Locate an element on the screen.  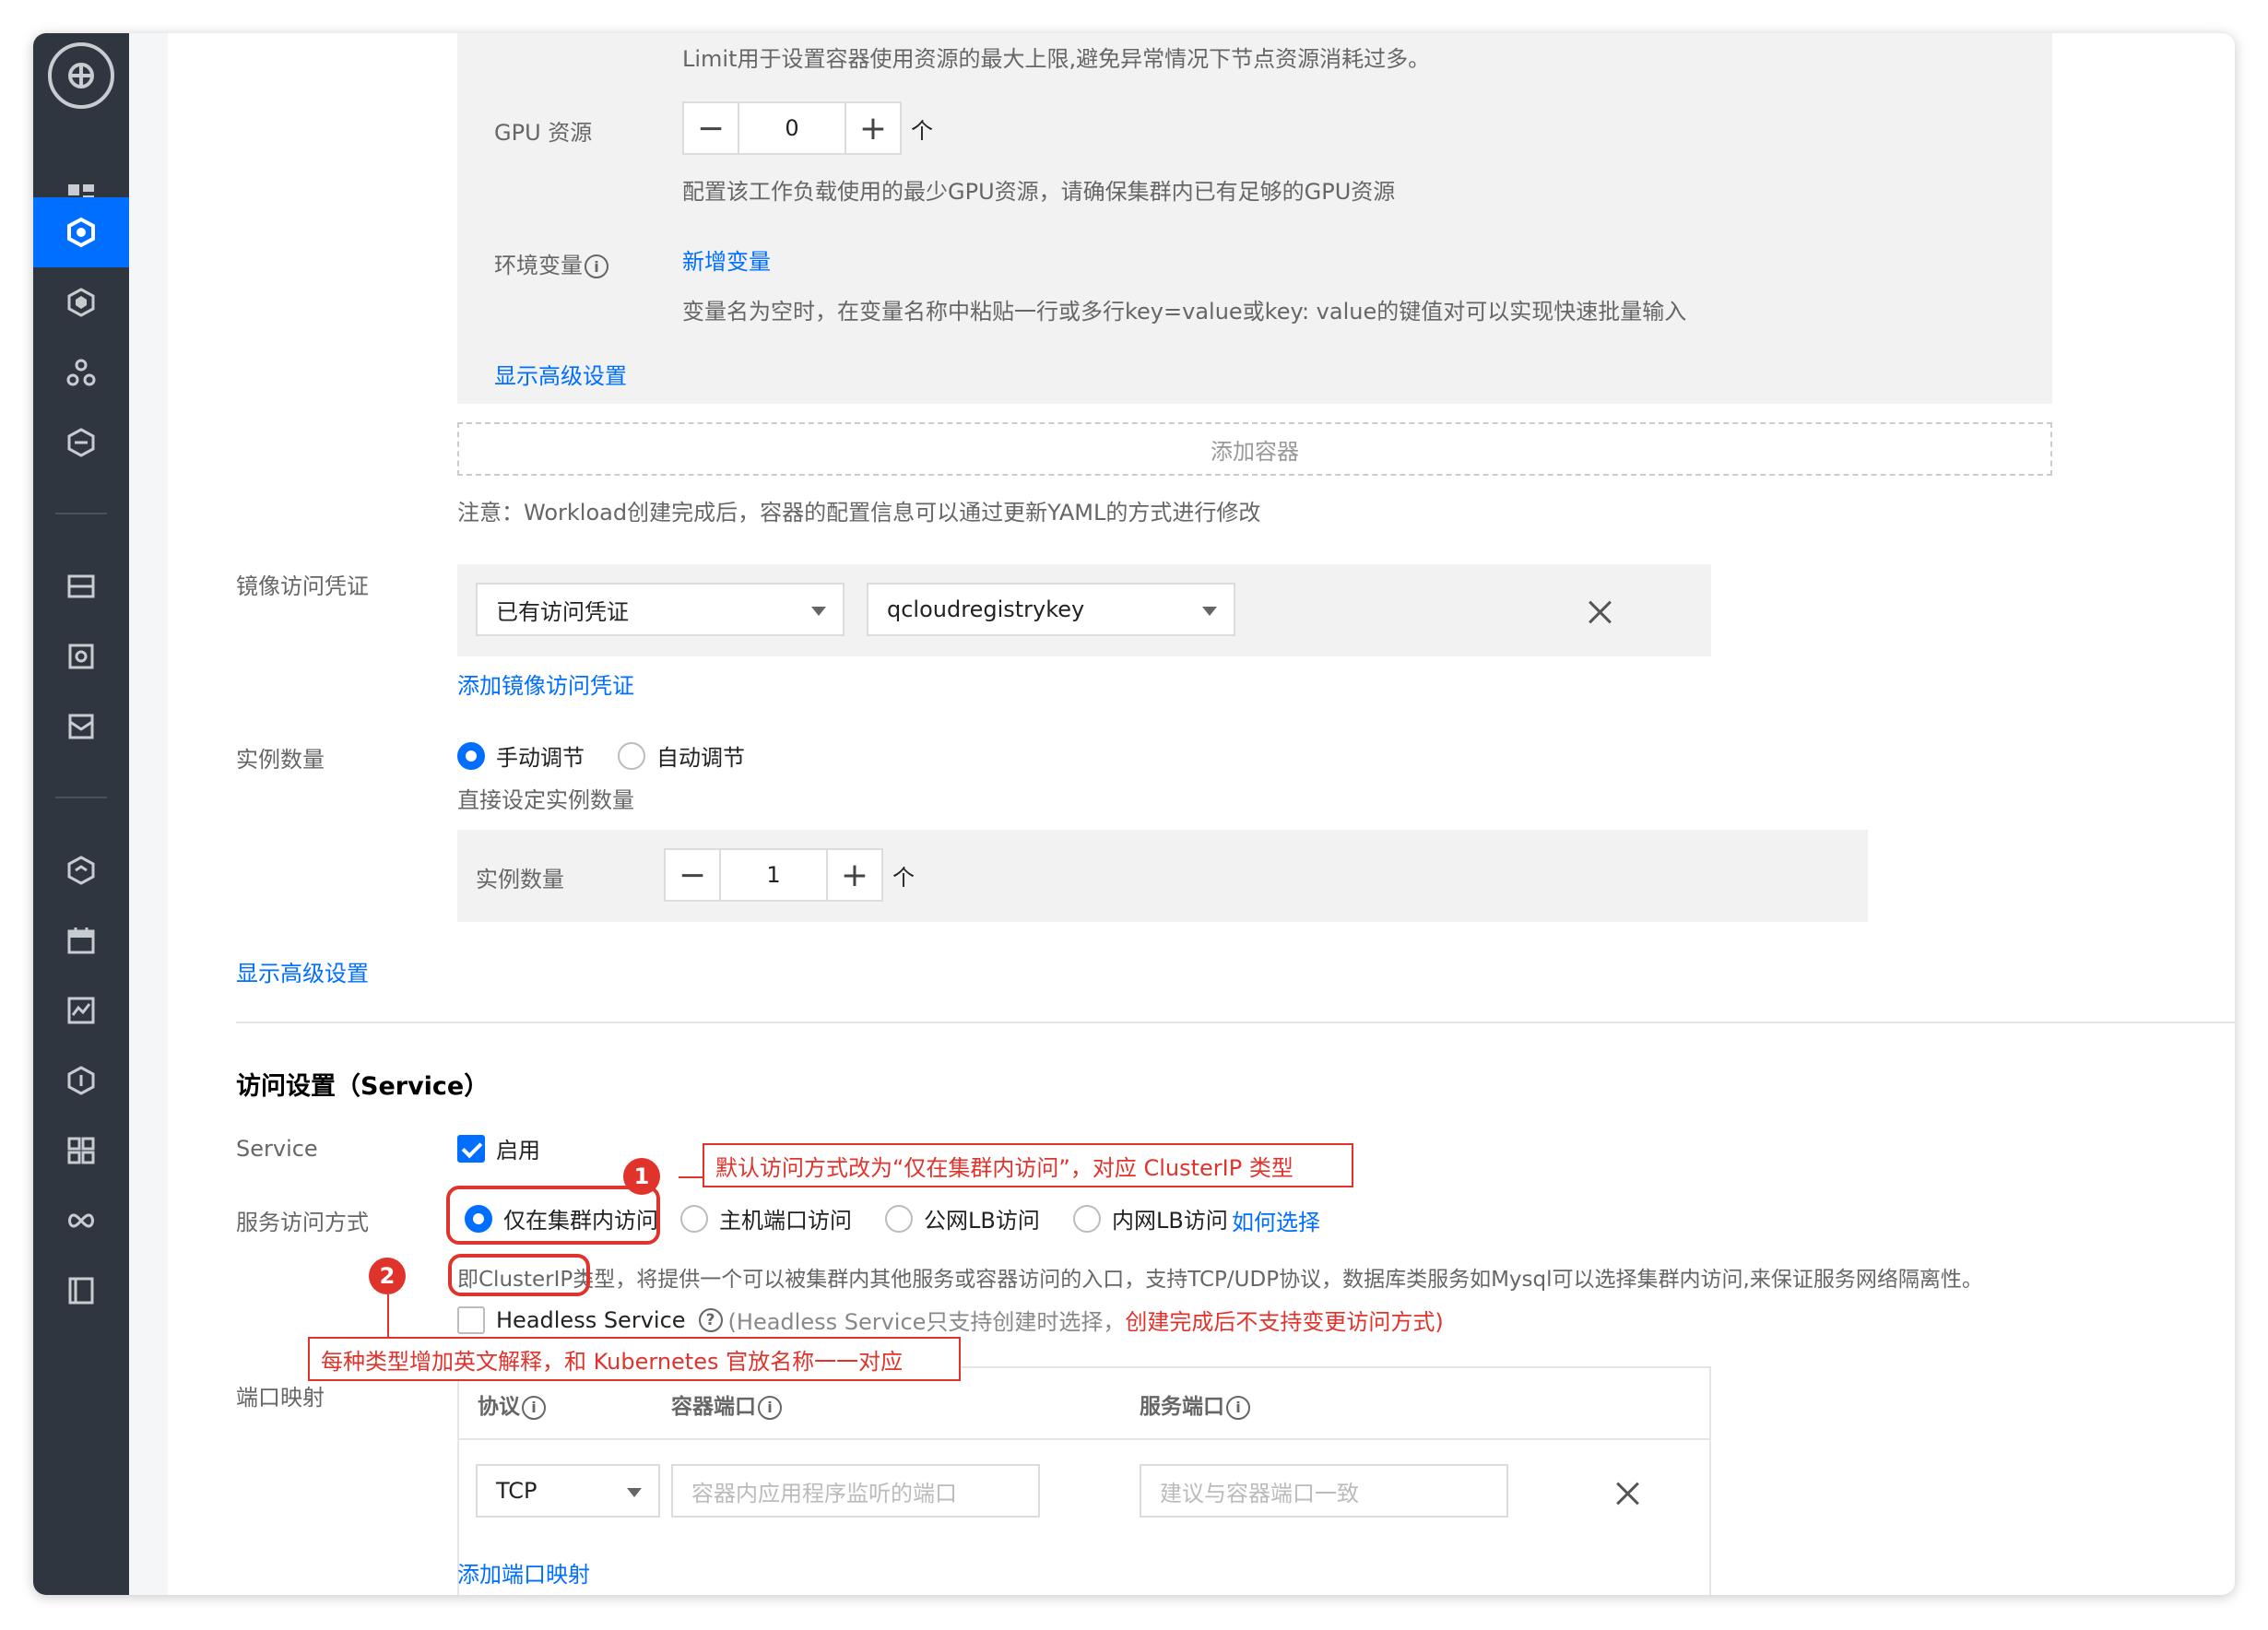
help-icon: ? is located at coordinates (710, 1319).